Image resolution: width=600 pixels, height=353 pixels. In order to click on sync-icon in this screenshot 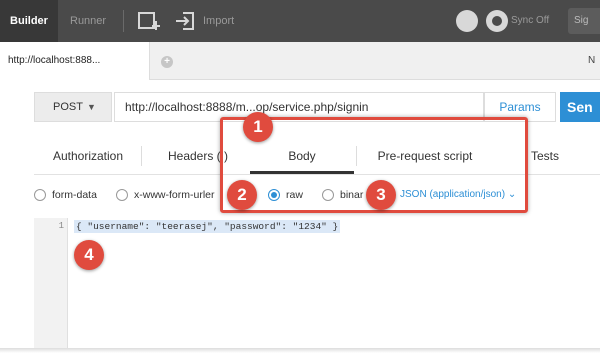, I will do `click(497, 21)`.